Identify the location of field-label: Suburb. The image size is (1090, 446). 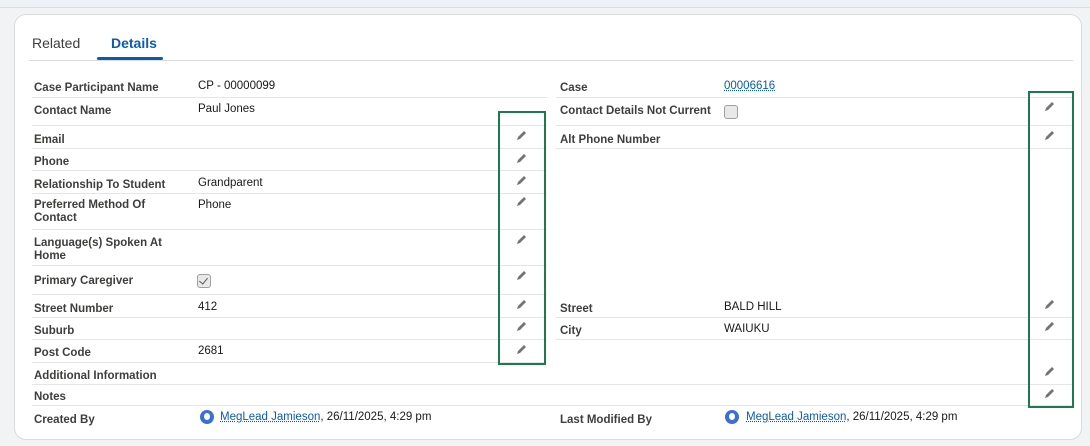
(54, 331).